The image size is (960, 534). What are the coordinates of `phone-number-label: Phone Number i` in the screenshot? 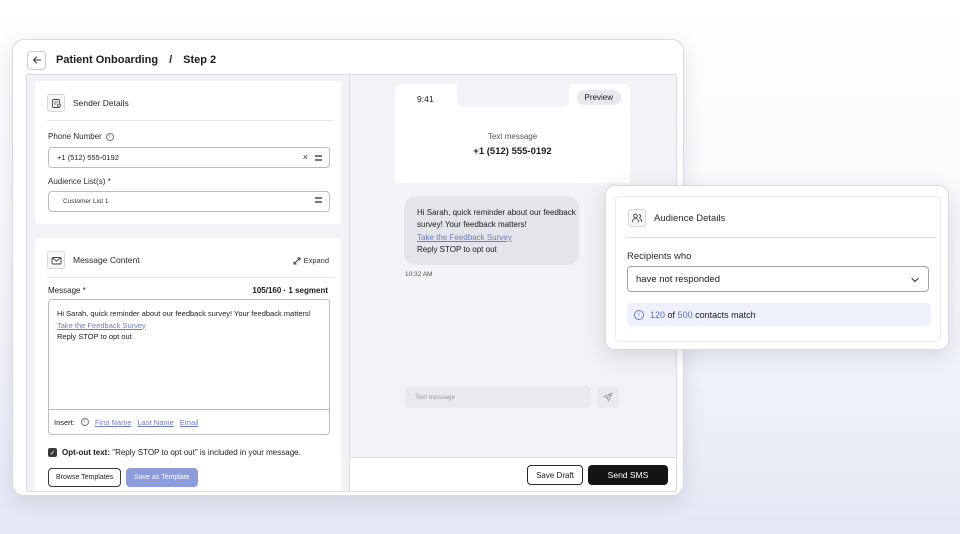 It's located at (81, 136).